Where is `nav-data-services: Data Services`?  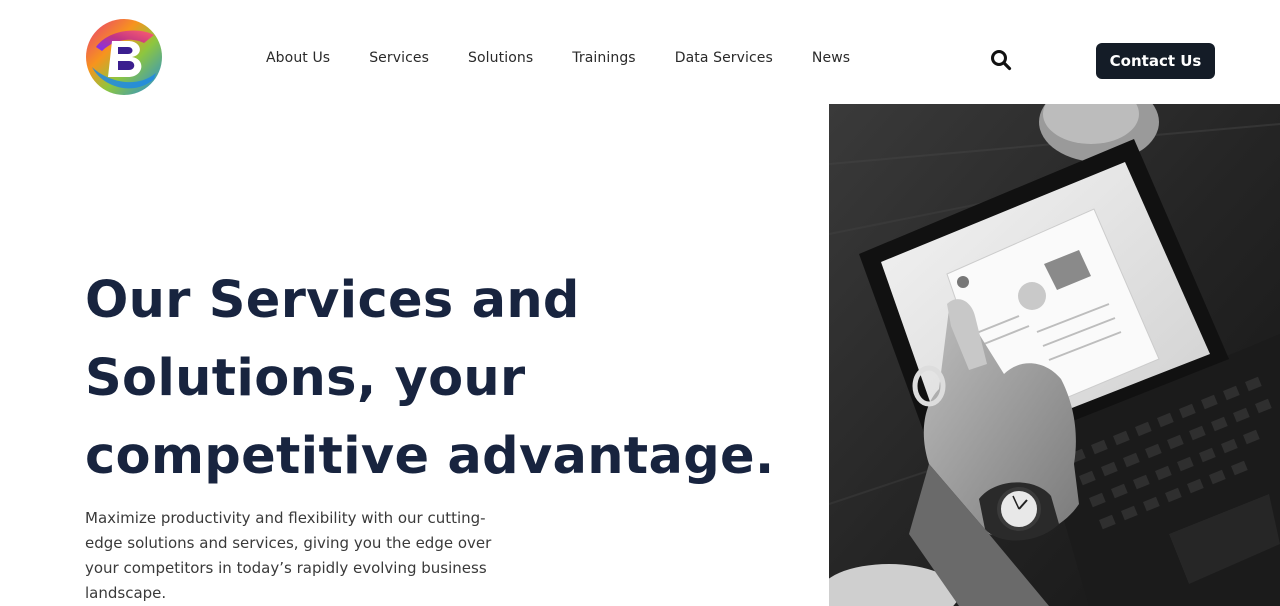
nav-data-services: Data Services is located at coordinates (724, 58).